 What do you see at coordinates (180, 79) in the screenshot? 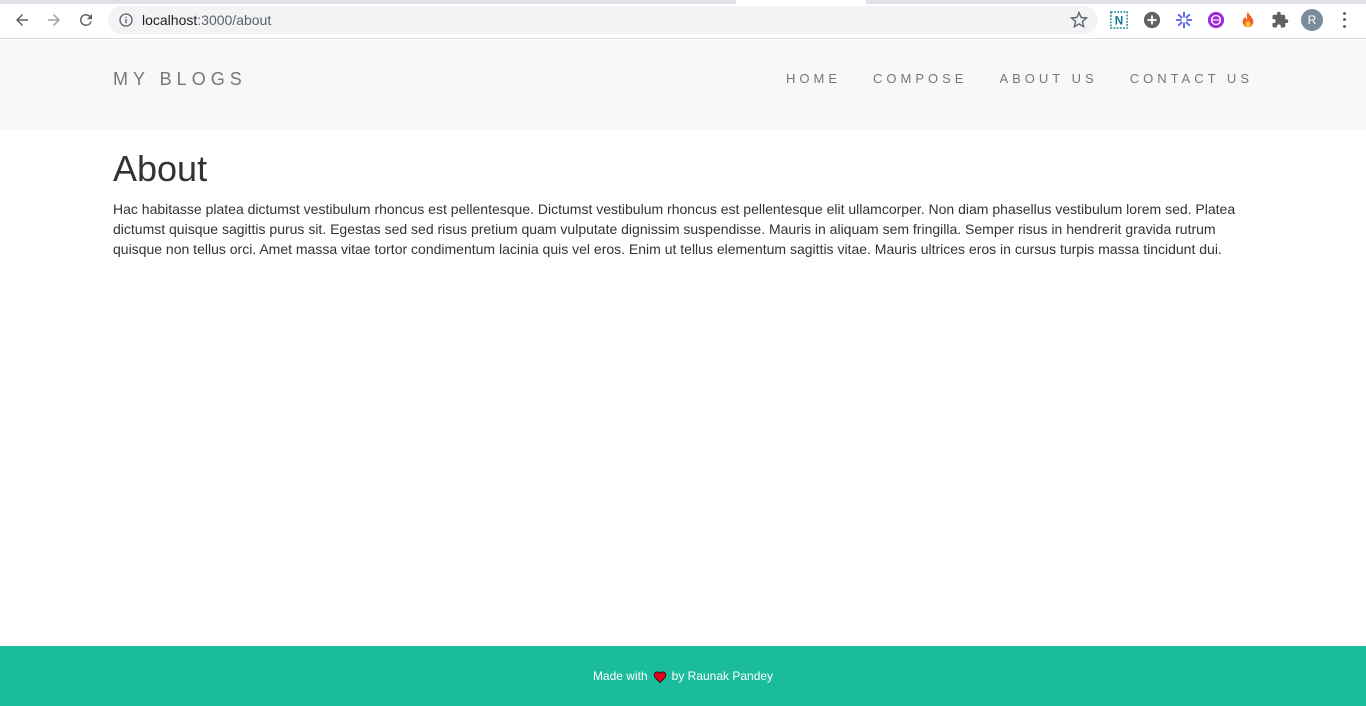
I see `brand-logo: MY BLOGS` at bounding box center [180, 79].